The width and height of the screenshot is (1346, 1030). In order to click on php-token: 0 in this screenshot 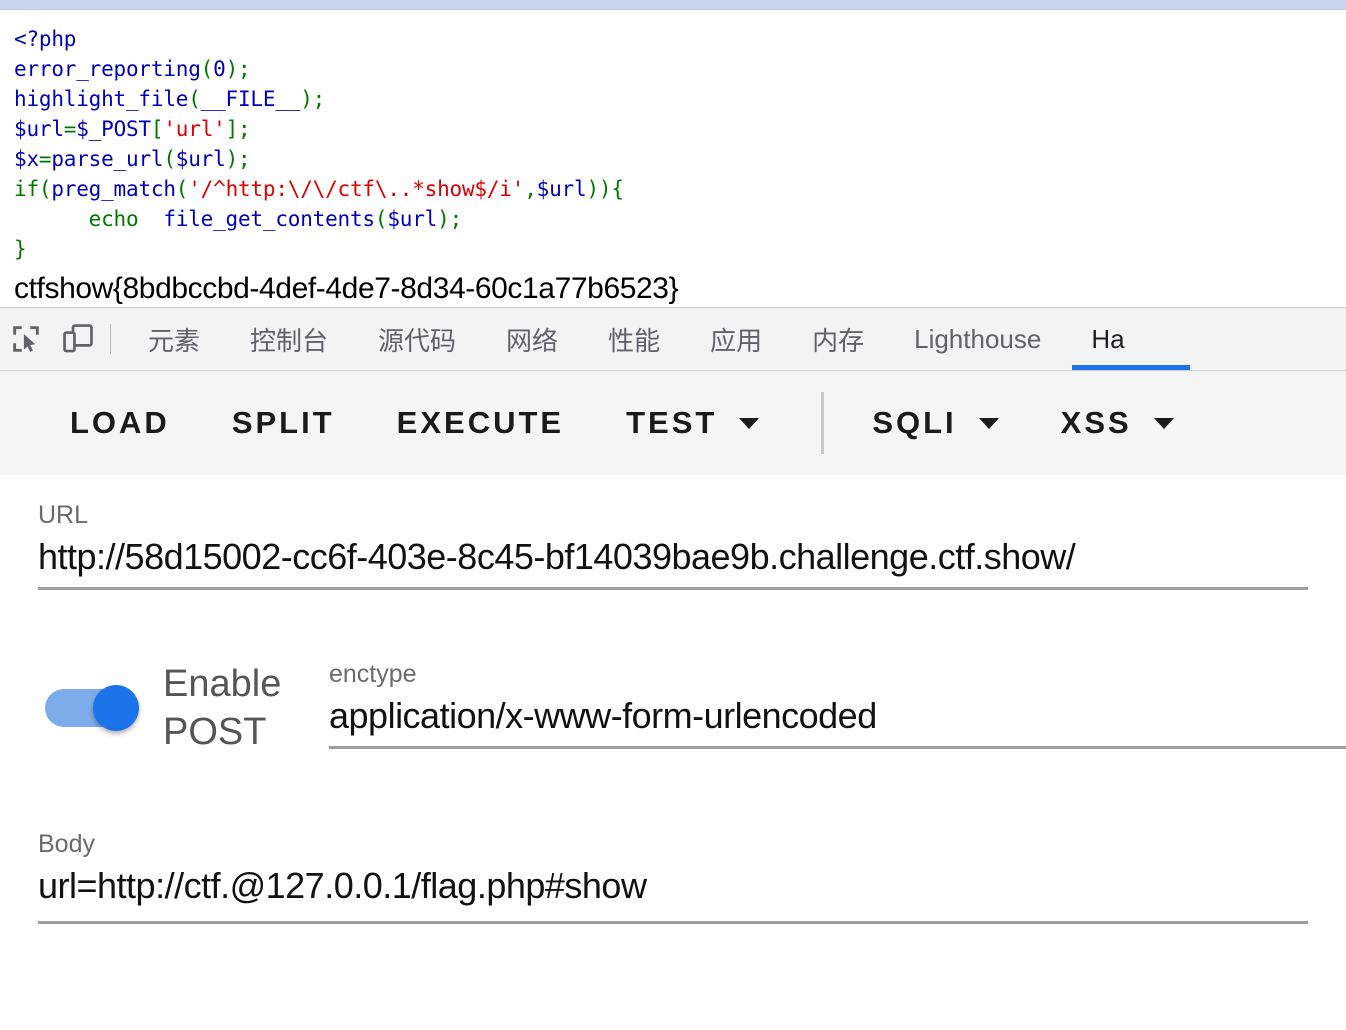, I will do `click(219, 69)`.